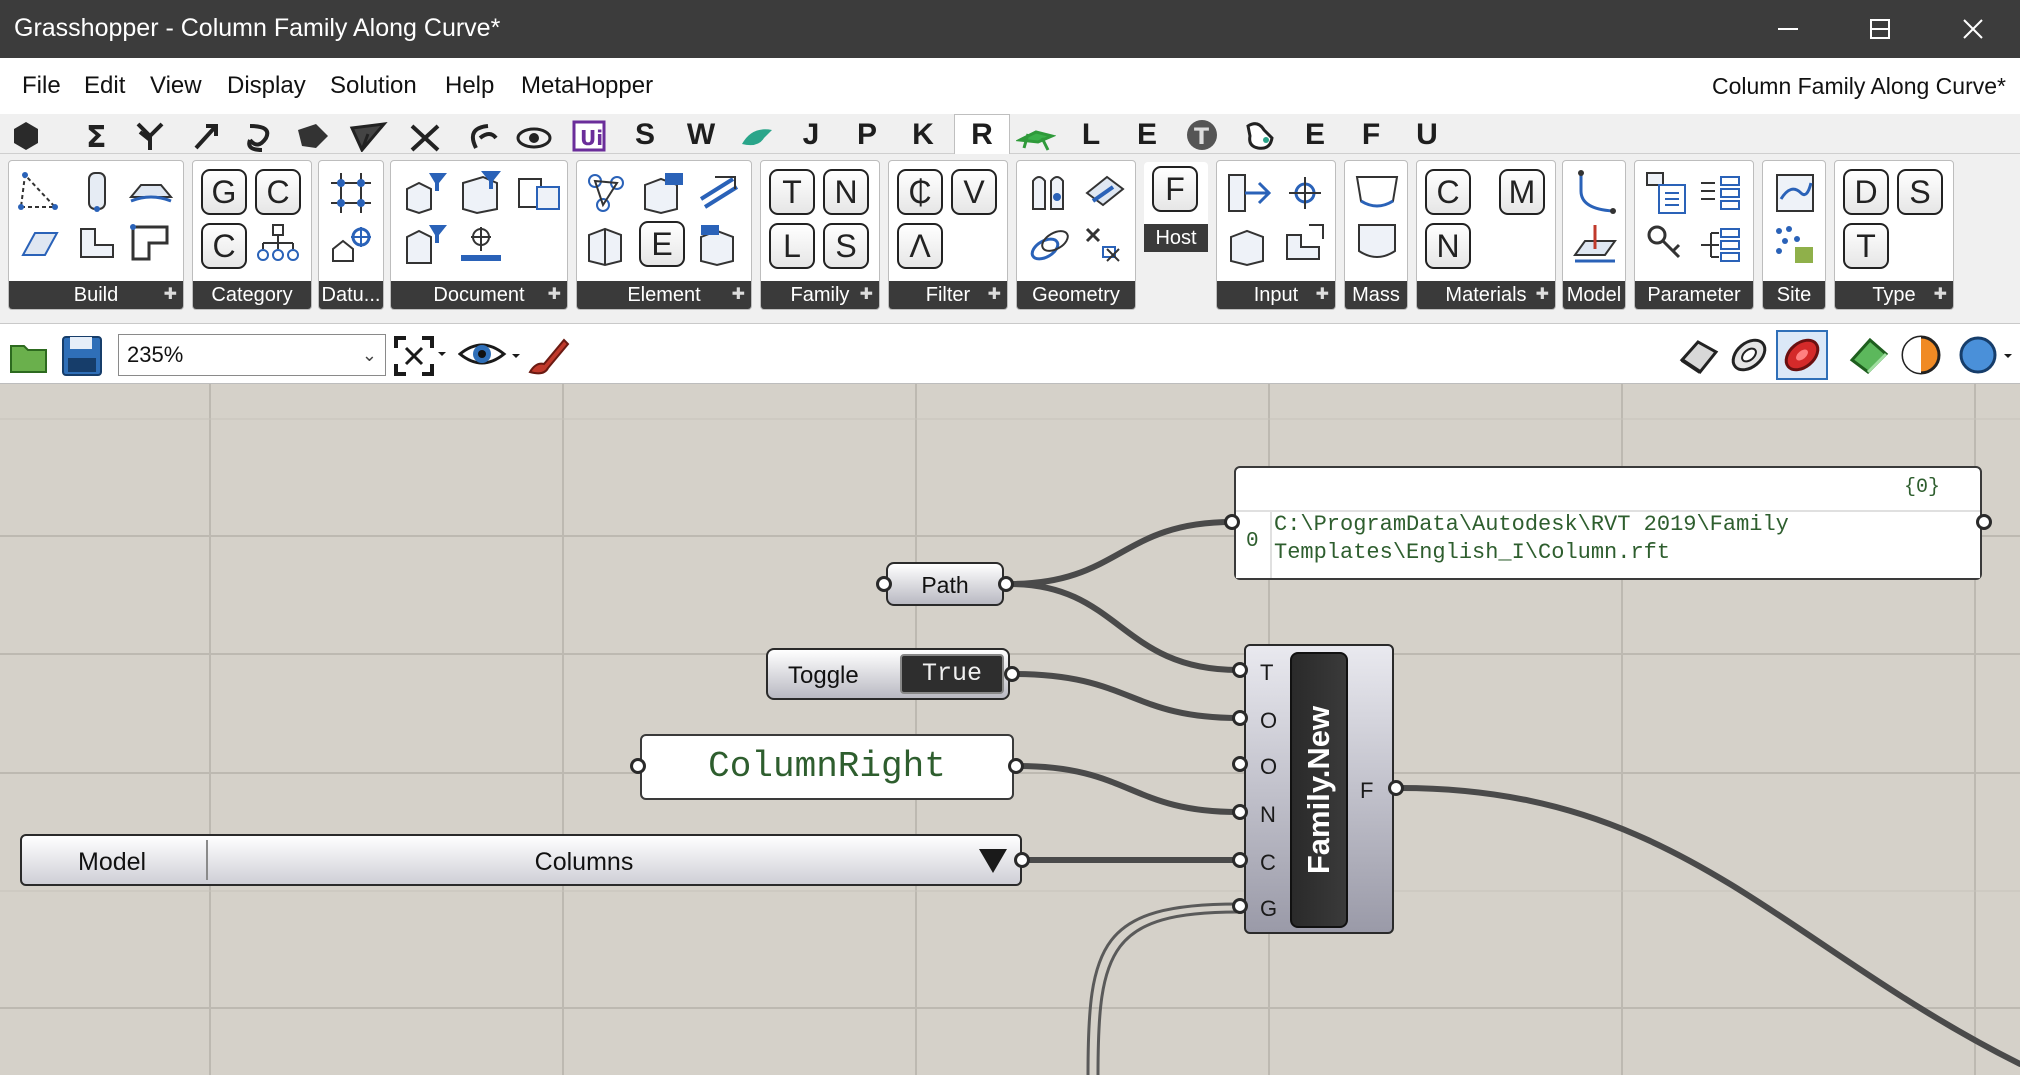  What do you see at coordinates (1749, 355) in the screenshot?
I see `preview-shaded-icon` at bounding box center [1749, 355].